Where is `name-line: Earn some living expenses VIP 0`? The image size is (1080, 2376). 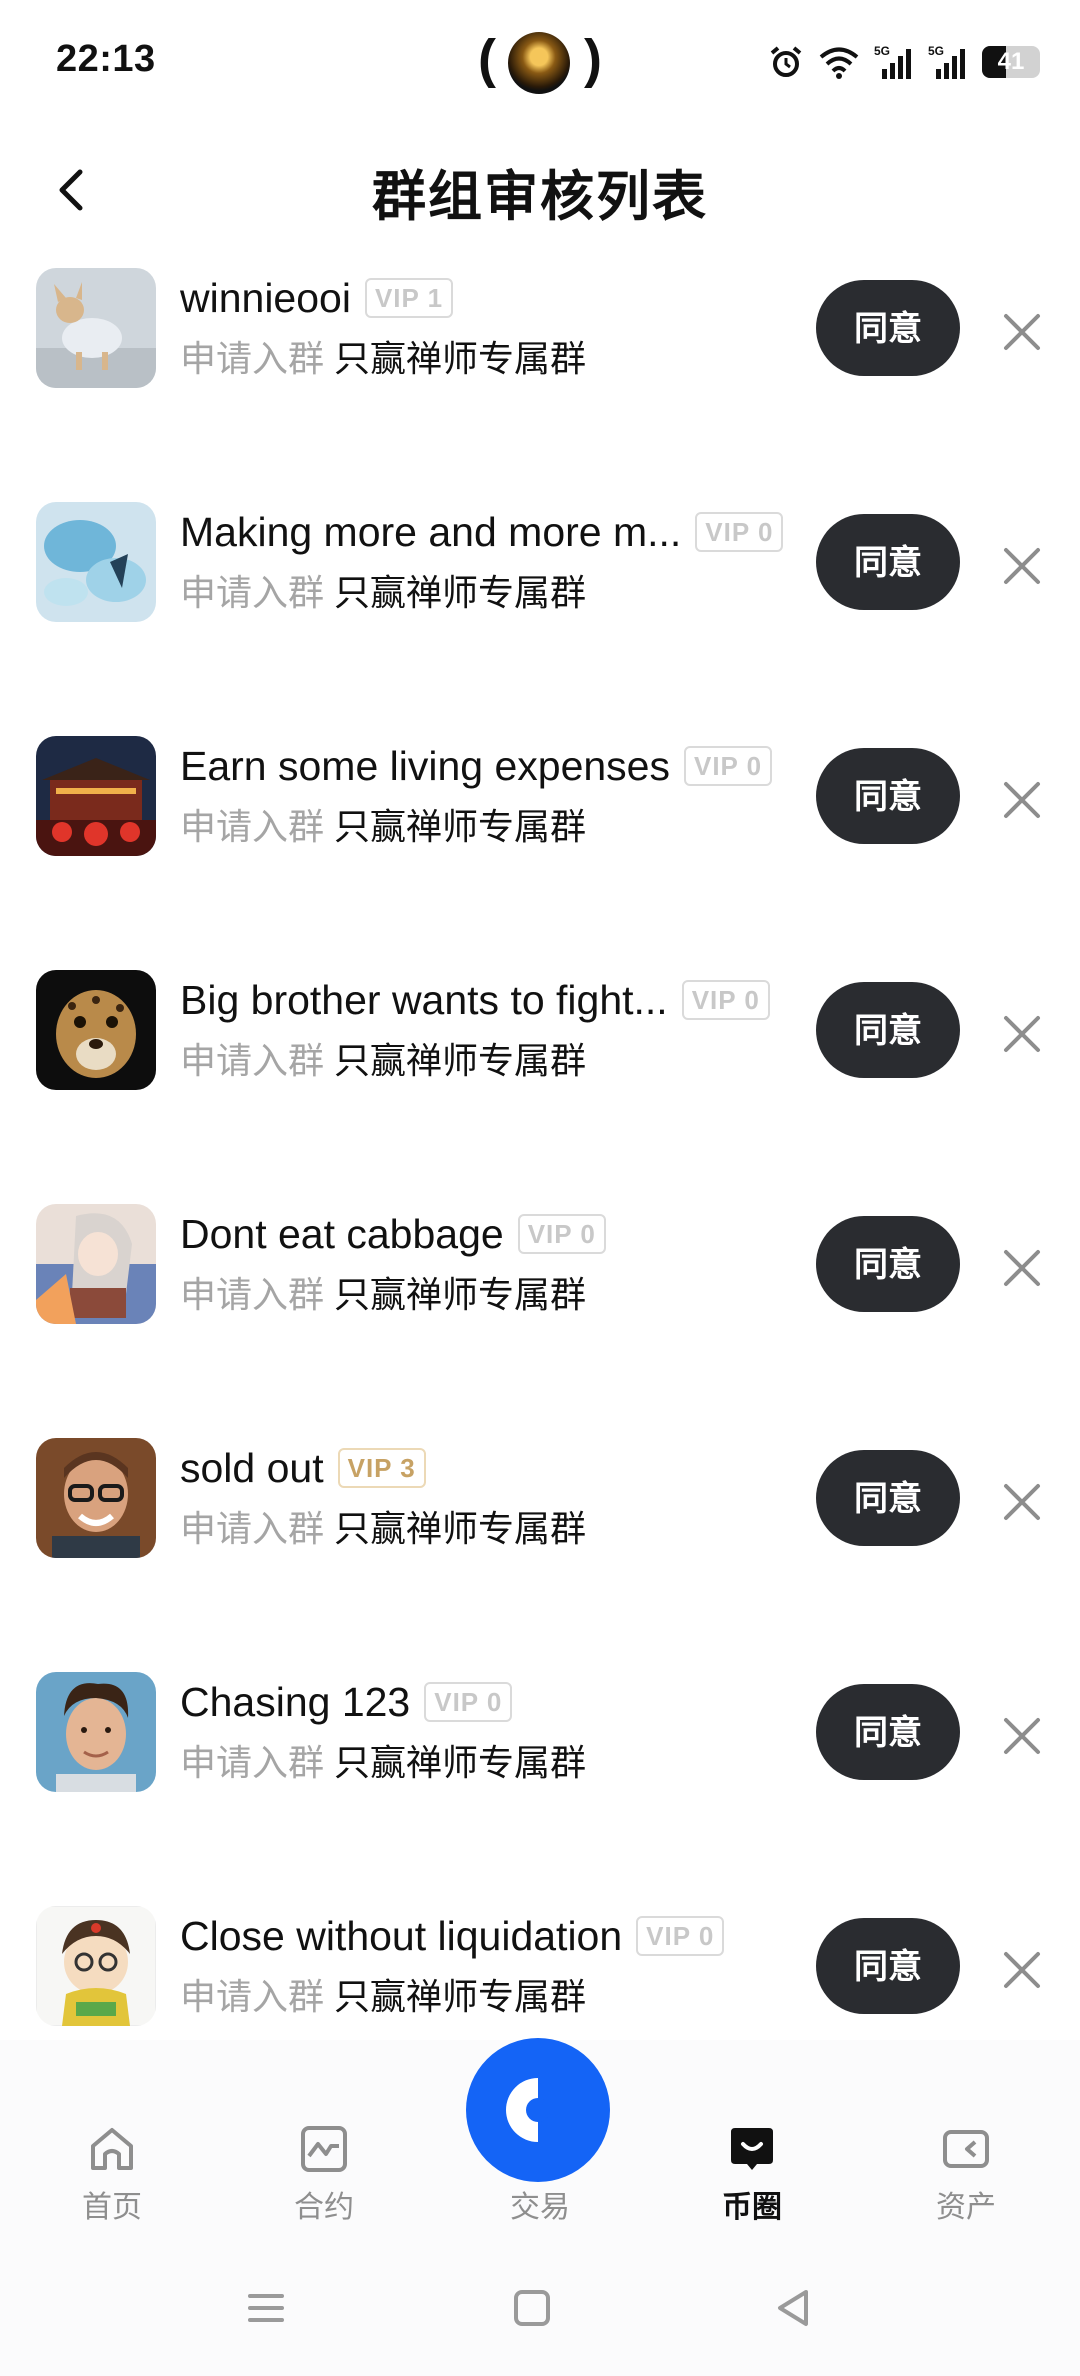 name-line: Earn some living expenses VIP 0 is located at coordinates (500, 766).